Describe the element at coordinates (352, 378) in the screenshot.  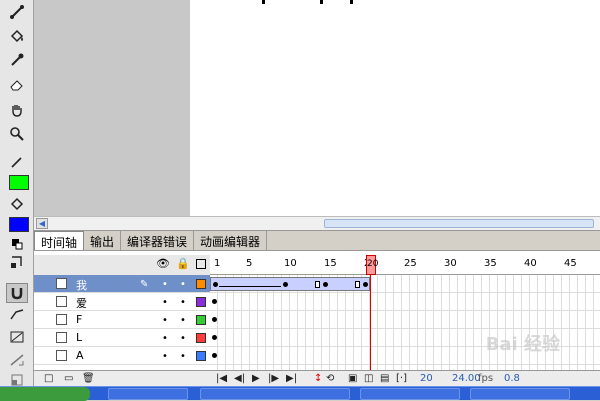
I see `onion-skin-icon: ▣` at that location.